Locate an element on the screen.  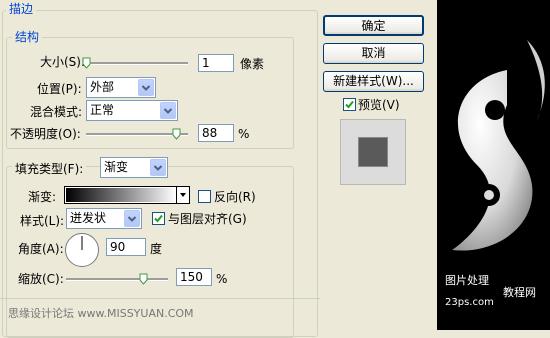
scale-slider-track is located at coordinates (117, 279).